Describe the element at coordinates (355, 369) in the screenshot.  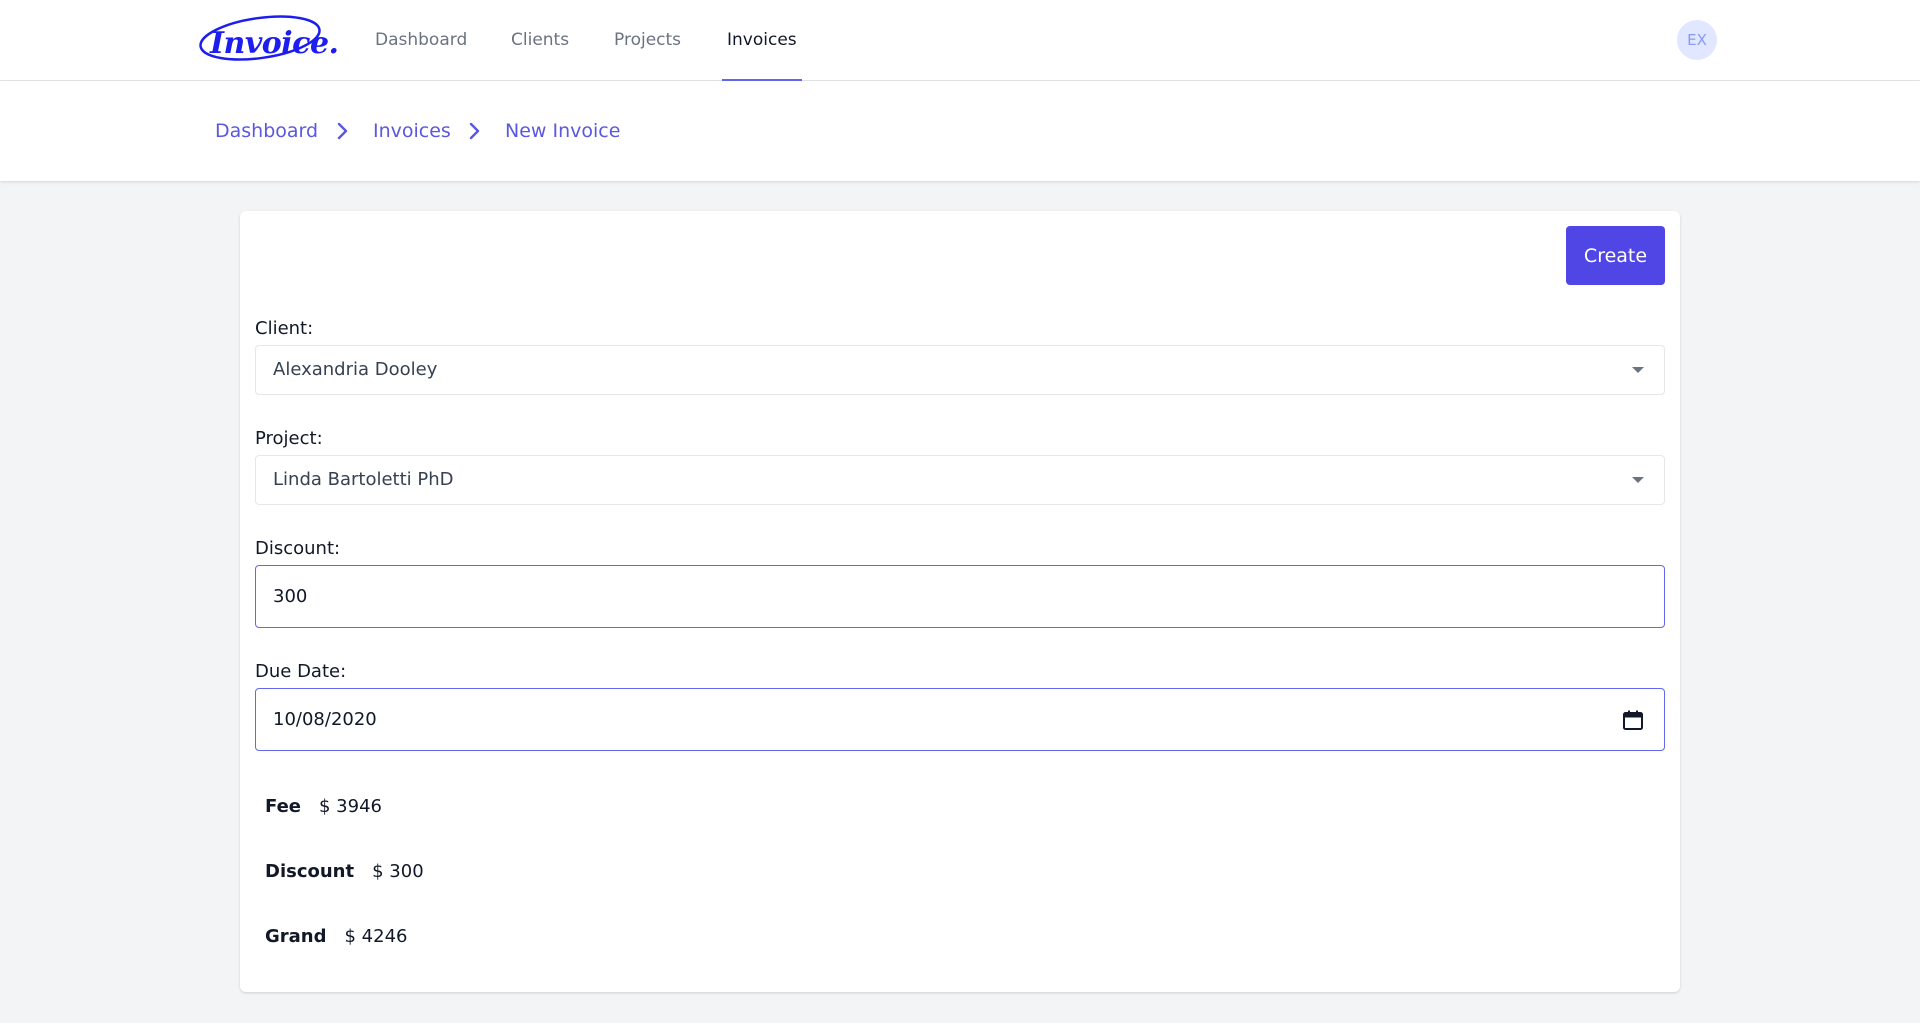
I see `client-select-value: Alexandria Dooley` at that location.